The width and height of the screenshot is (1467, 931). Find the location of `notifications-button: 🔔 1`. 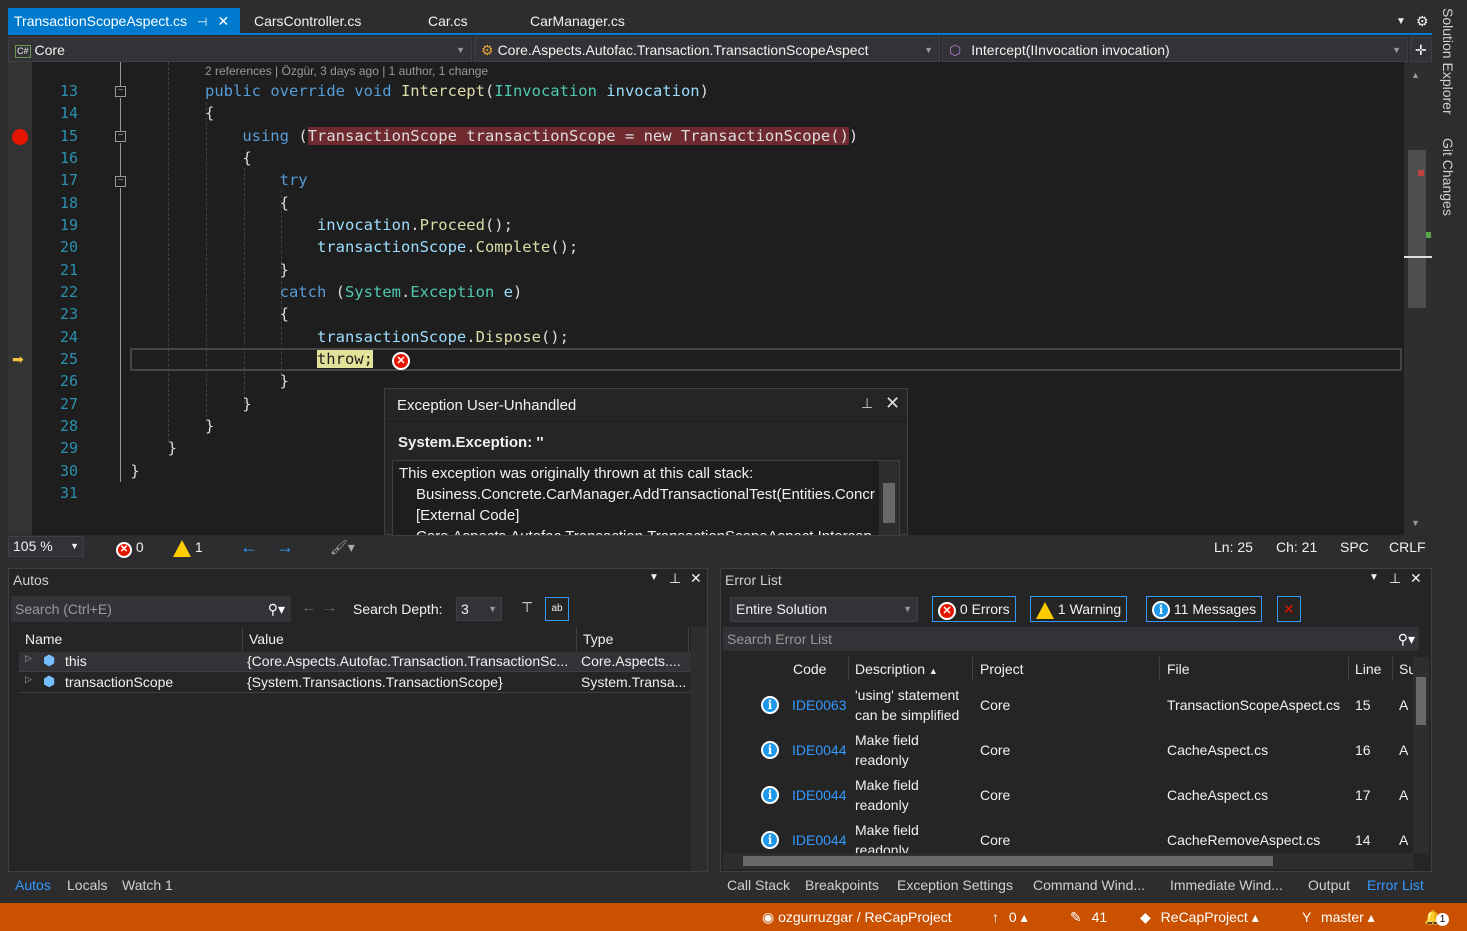

notifications-button: 🔔 1 is located at coordinates (1436, 917).